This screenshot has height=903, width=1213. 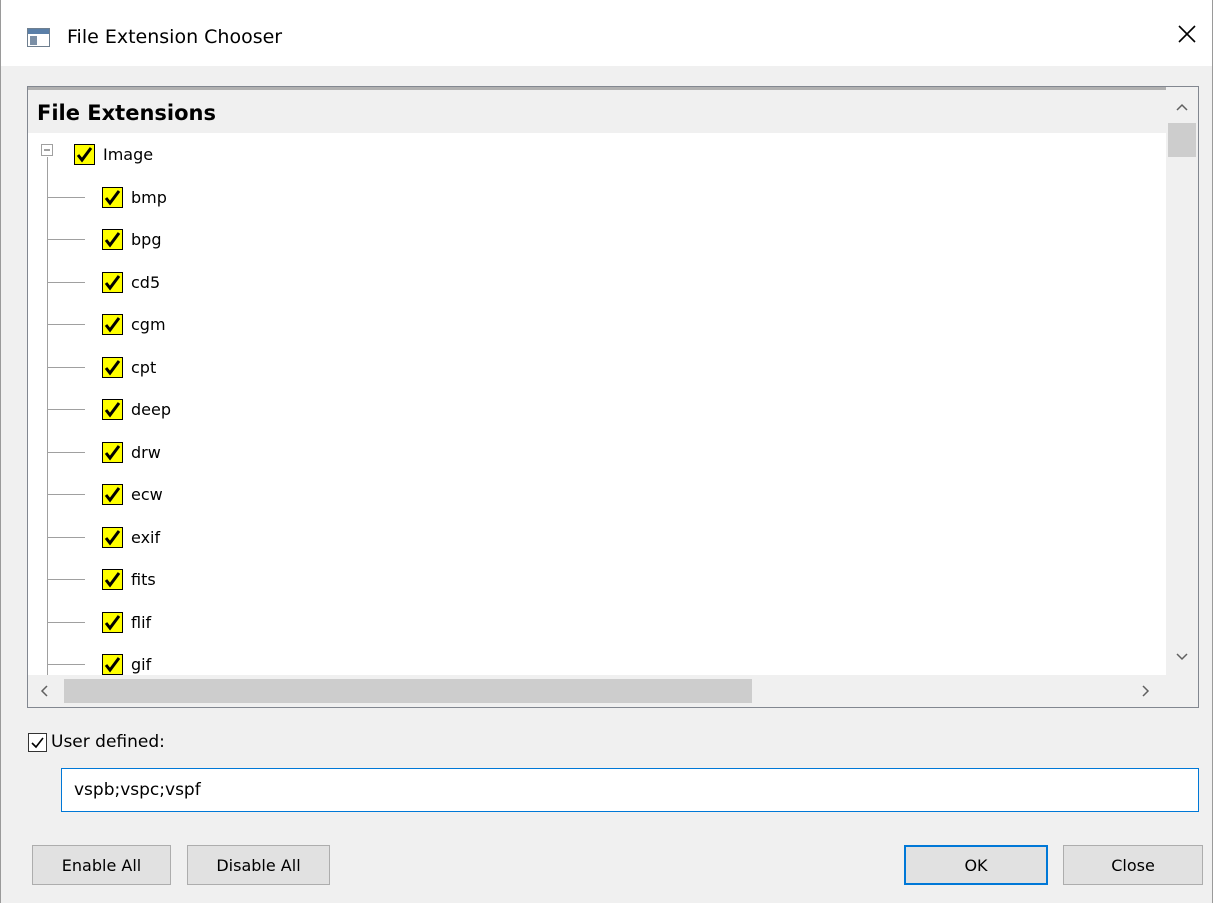 What do you see at coordinates (126, 660) in the screenshot?
I see `tree-node-gif: gif` at bounding box center [126, 660].